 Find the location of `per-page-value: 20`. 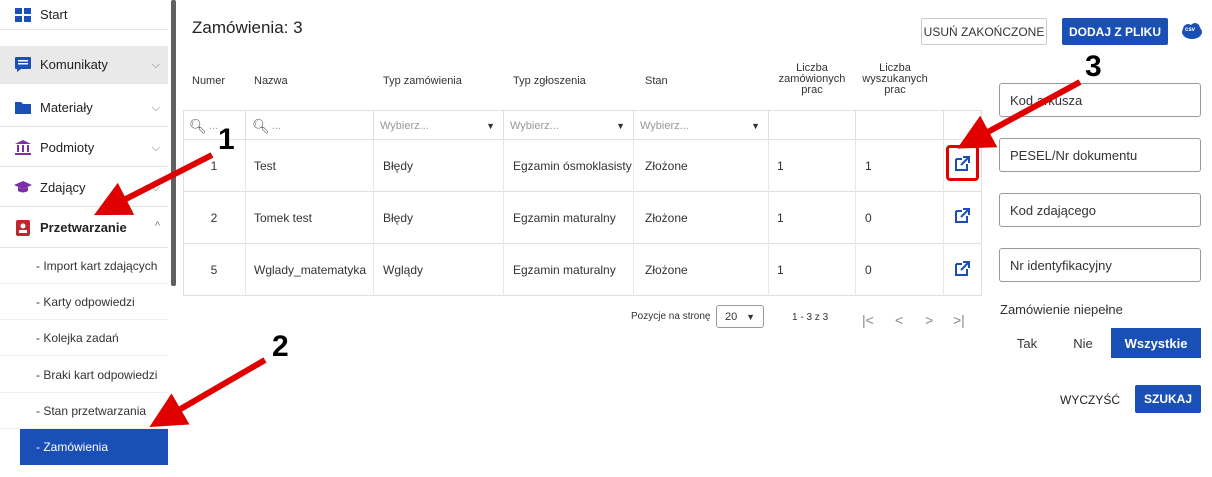

per-page-value: 20 is located at coordinates (731, 316).